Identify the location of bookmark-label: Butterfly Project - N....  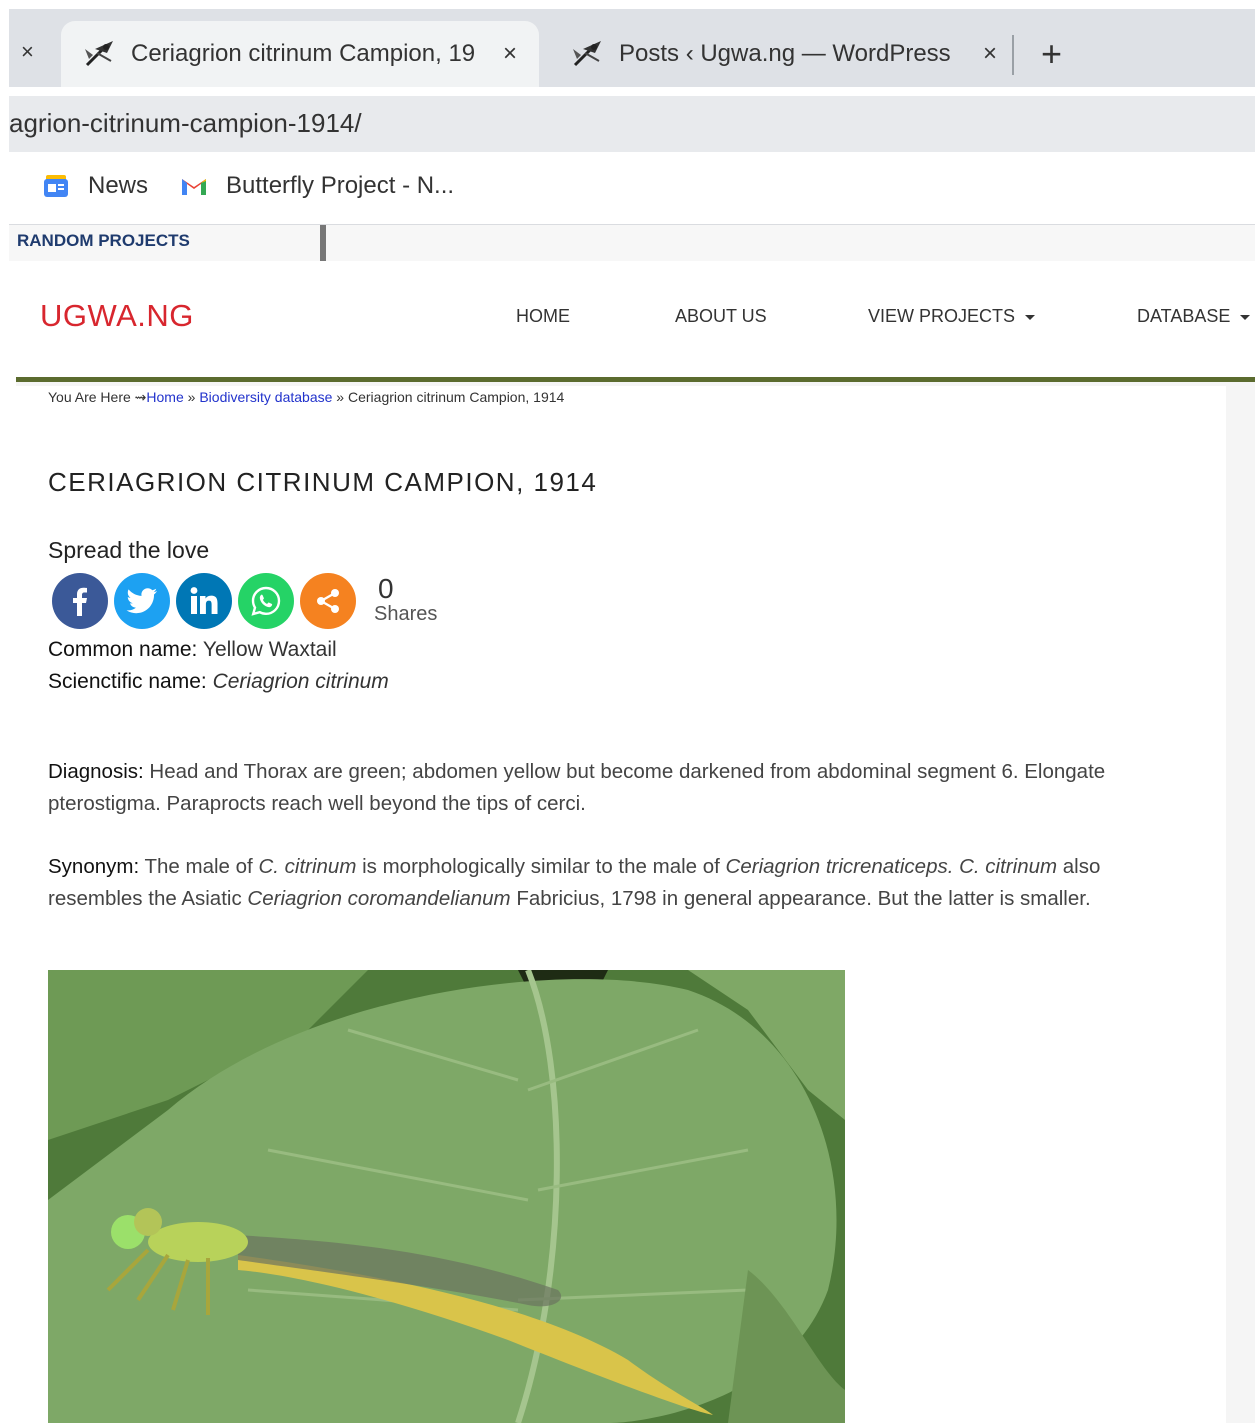
(340, 185).